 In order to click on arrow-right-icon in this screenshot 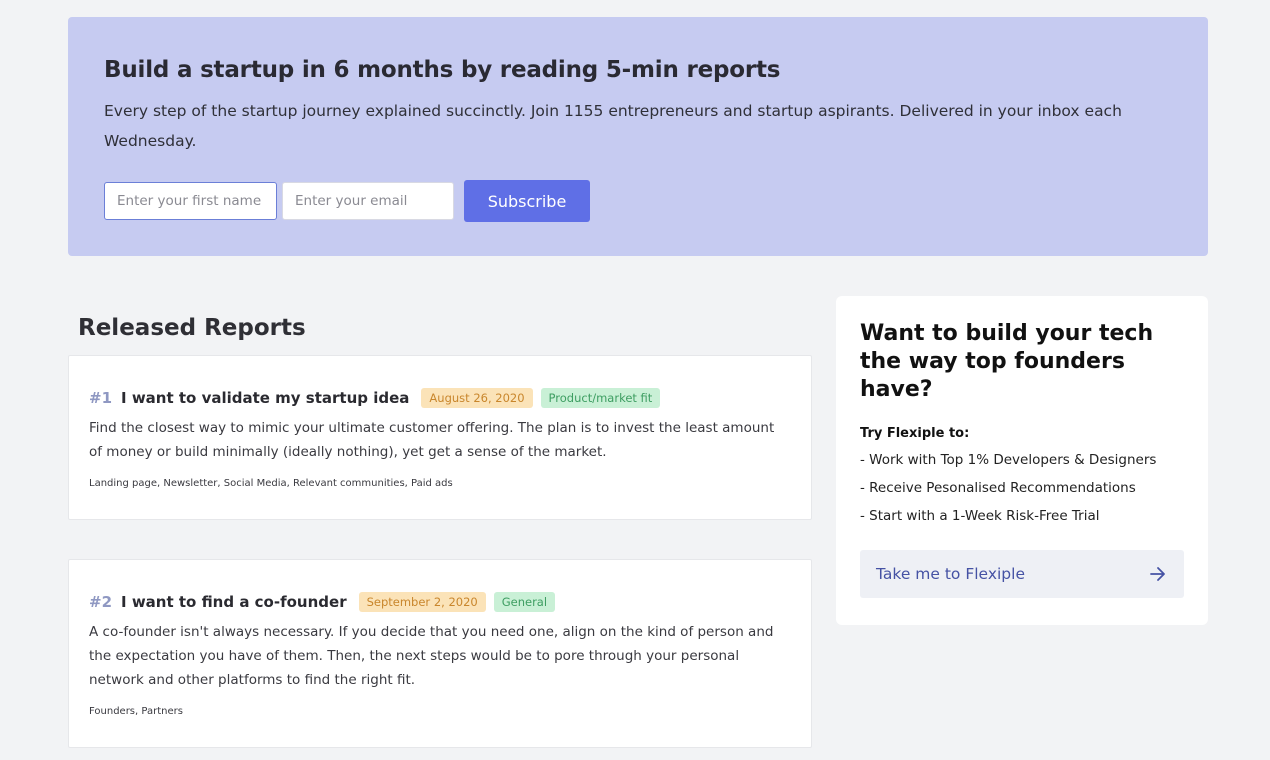, I will do `click(1157, 574)`.